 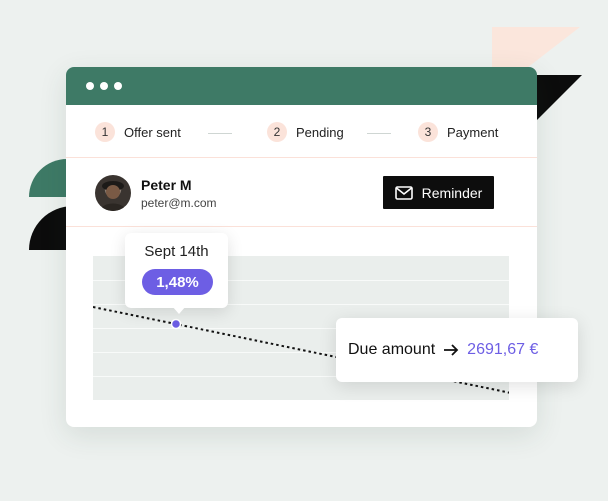 I want to click on step-pending: 2 Pending, so click(x=305, y=132).